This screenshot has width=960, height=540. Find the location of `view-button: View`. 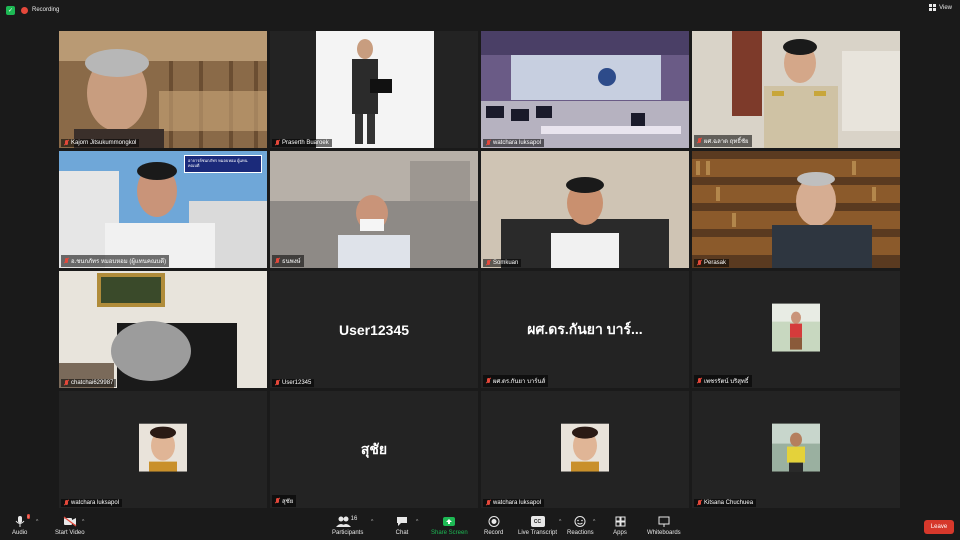

view-button: View is located at coordinates (940, 7).